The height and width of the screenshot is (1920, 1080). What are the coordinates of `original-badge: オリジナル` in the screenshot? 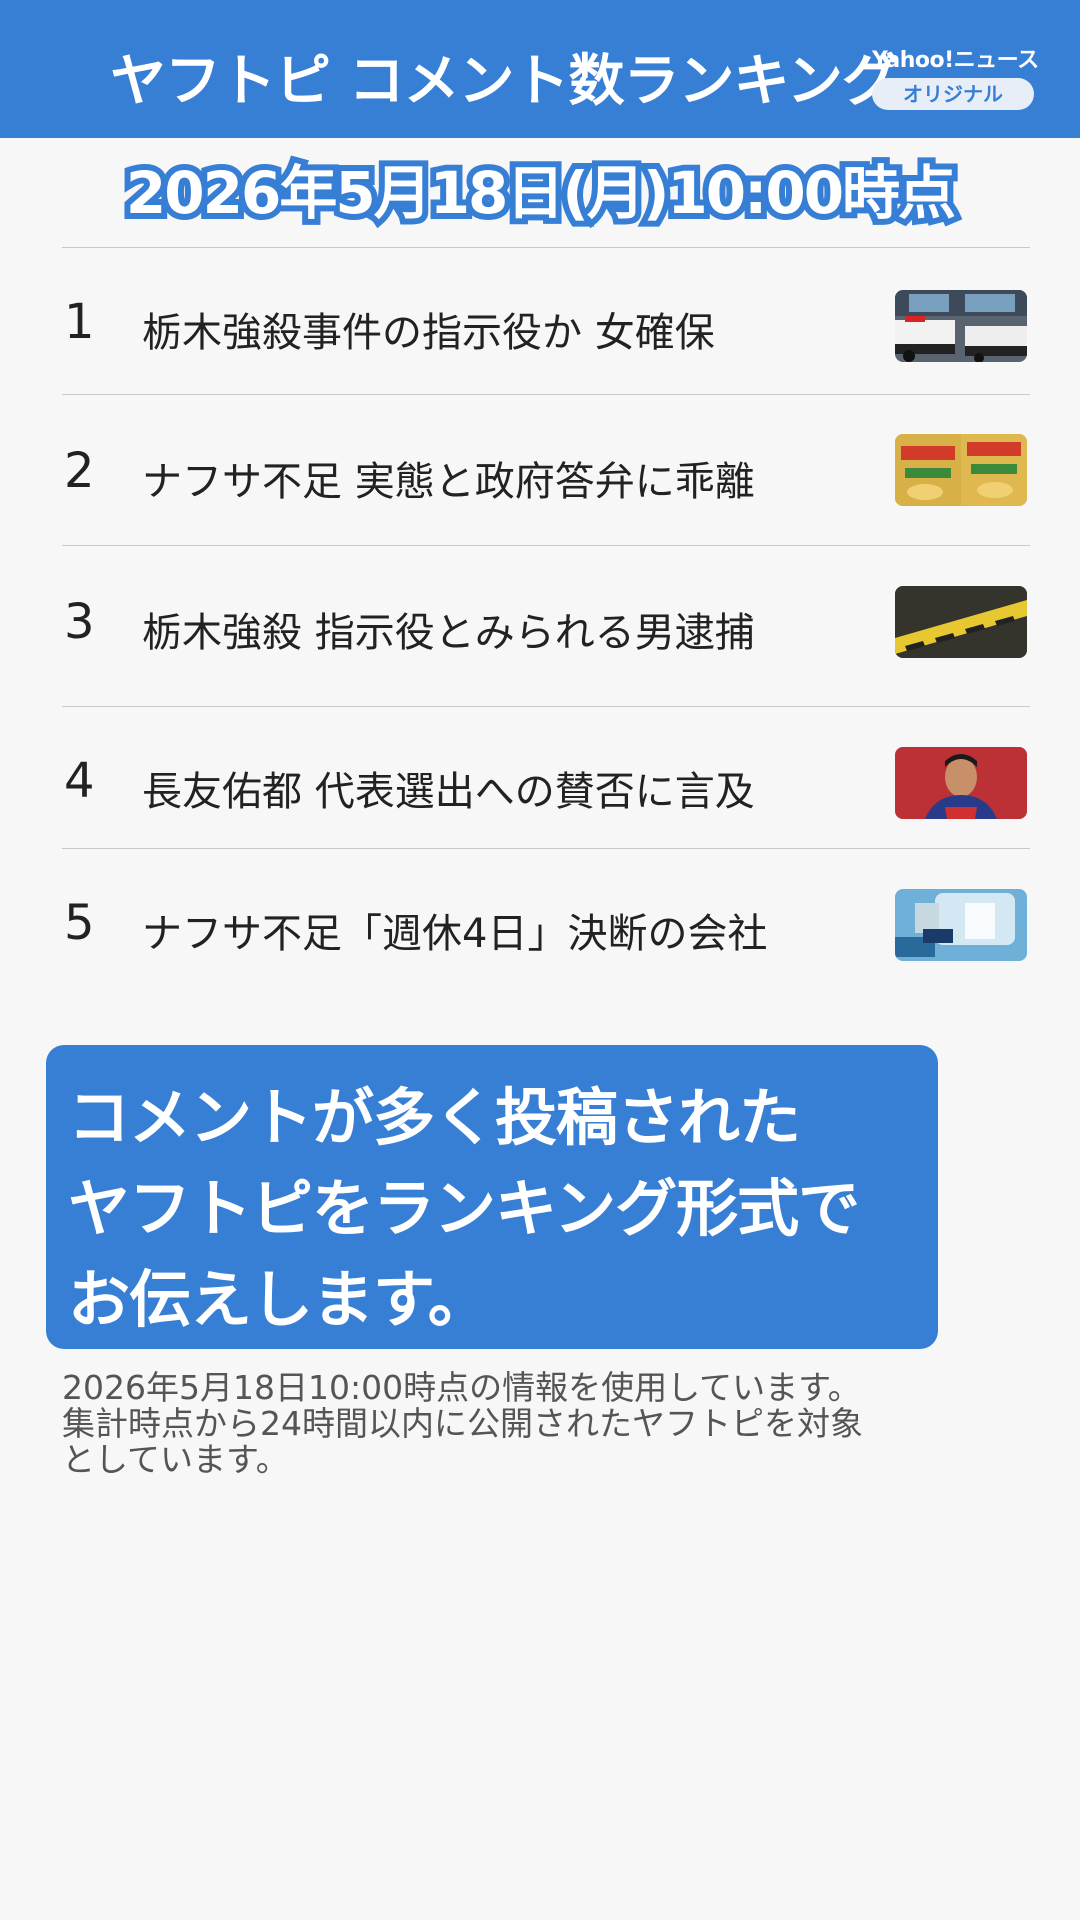 It's located at (953, 94).